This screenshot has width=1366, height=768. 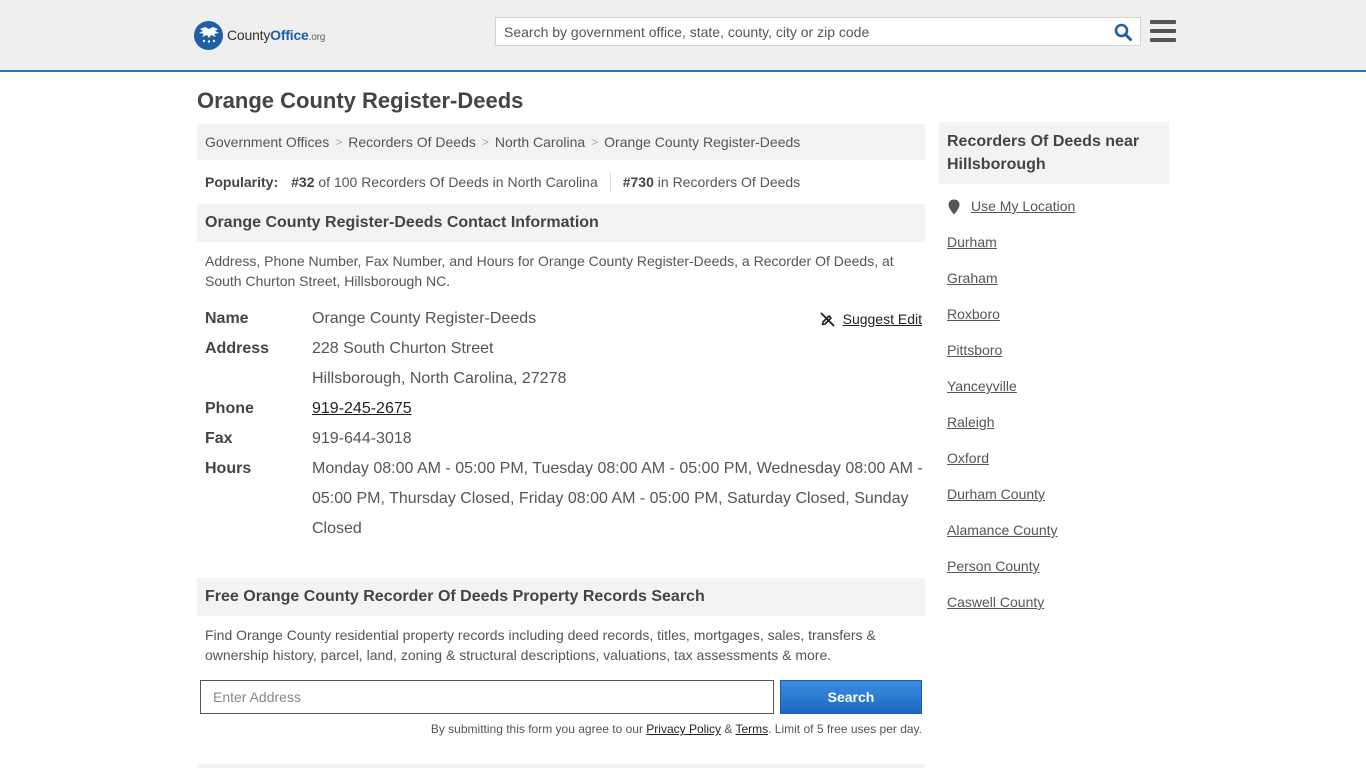 I want to click on site-header: CountyOffice.org, so click(x=683, y=36).